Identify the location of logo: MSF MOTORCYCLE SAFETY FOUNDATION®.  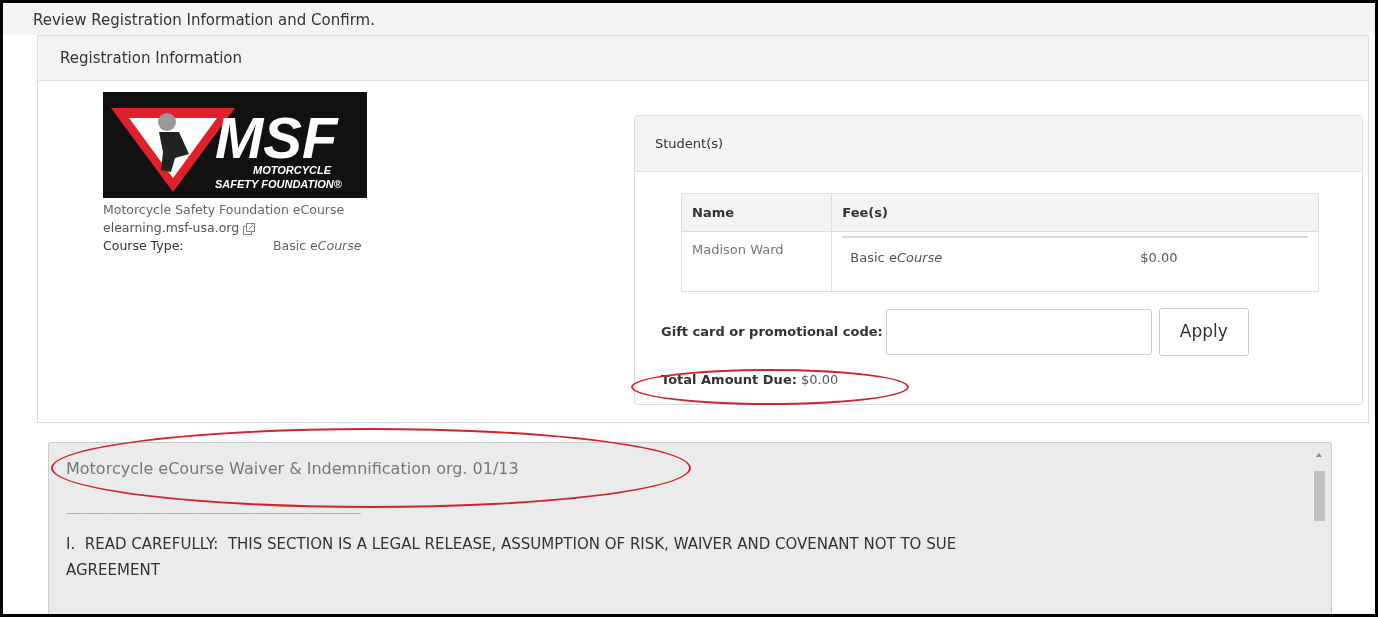
(235, 145).